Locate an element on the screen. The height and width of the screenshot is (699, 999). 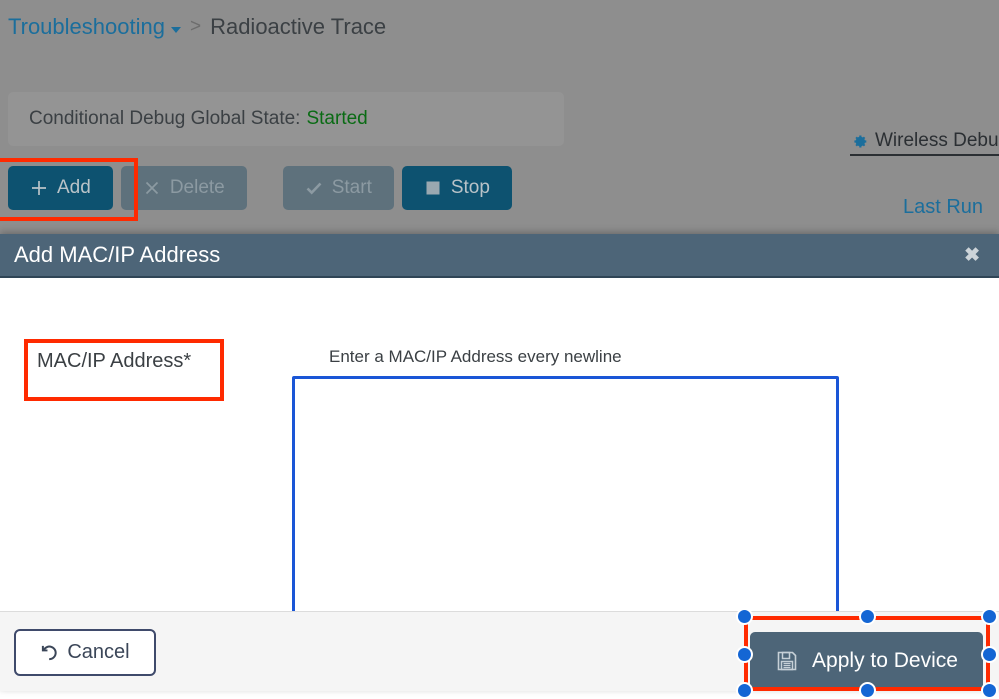
conditional-debug-state-label: Conditional Debug Global State: is located at coordinates (164, 119).